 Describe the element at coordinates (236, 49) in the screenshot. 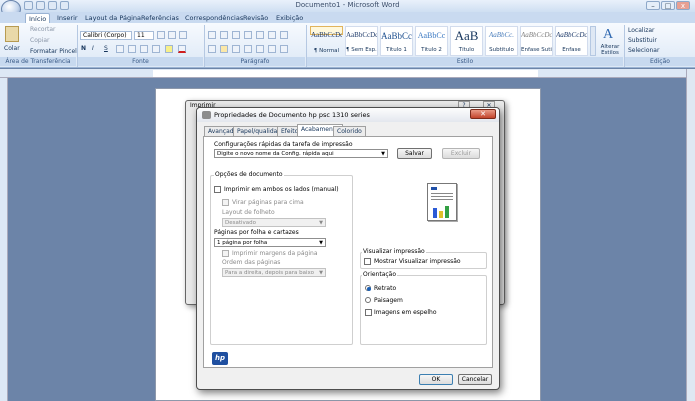

I see `align-right-icon` at that location.